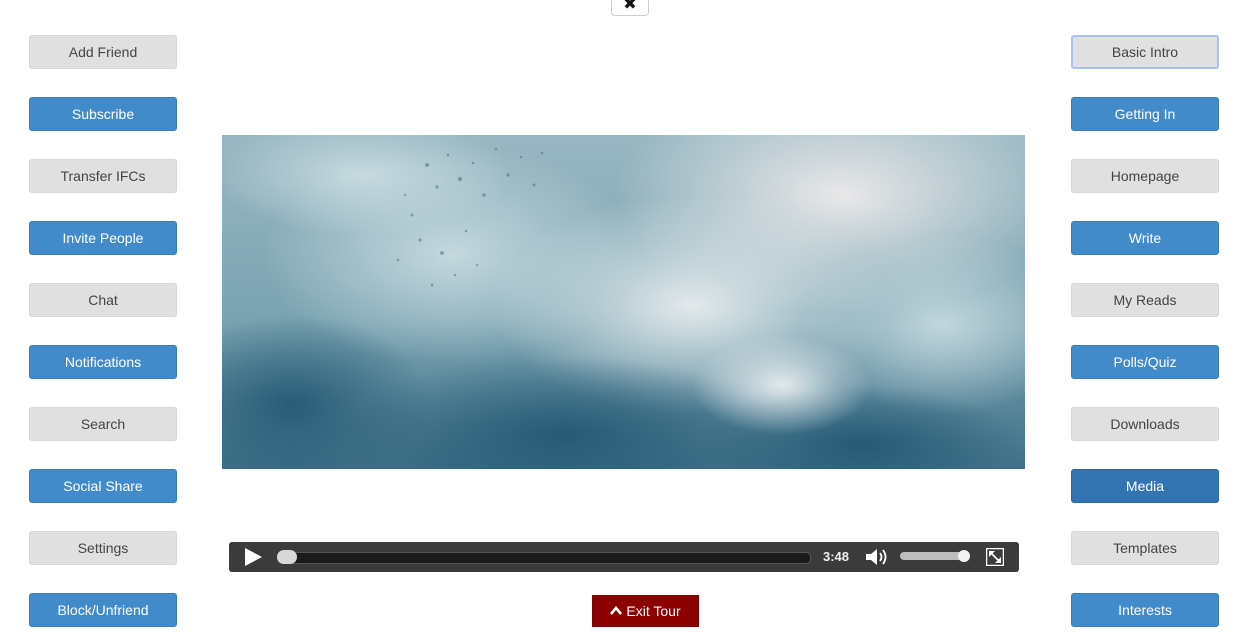 This screenshot has height=638, width=1259. What do you see at coordinates (103, 424) in the screenshot?
I see `nav-search-button: Search` at bounding box center [103, 424].